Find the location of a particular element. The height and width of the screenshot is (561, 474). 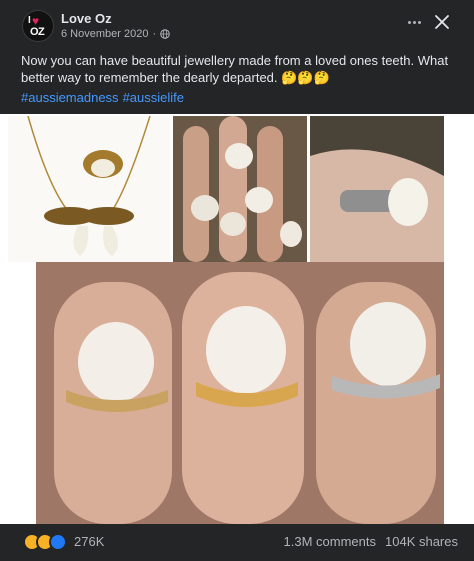

page-avatar: I ♥ OZ is located at coordinates (38, 26).